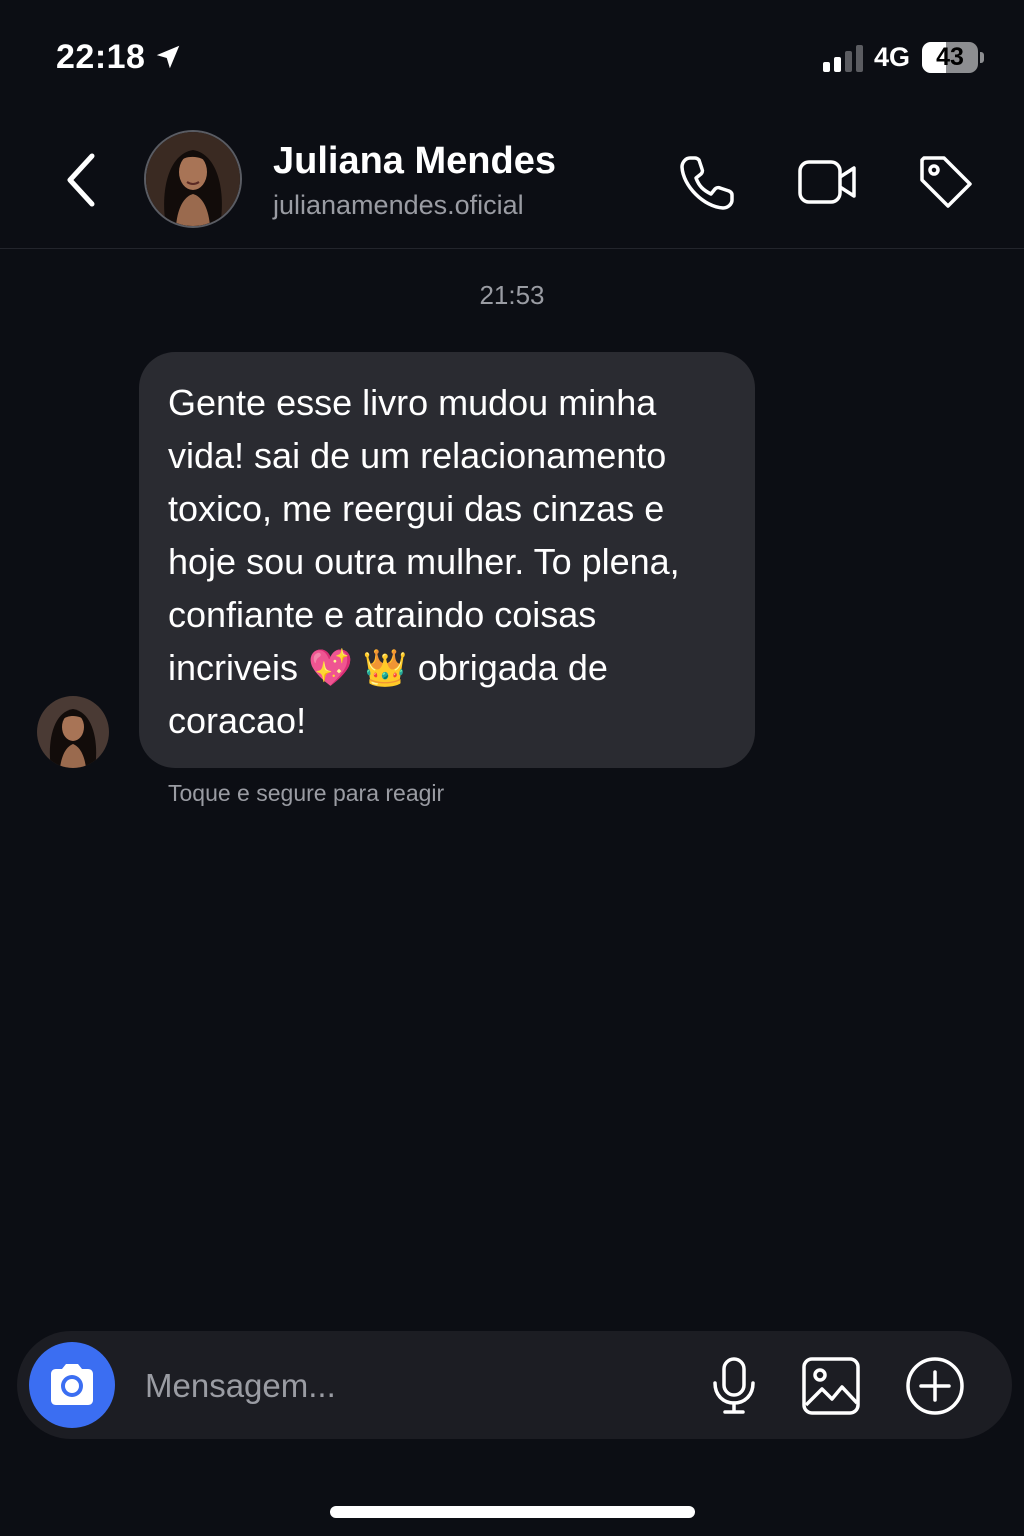 Image resolution: width=1024 pixels, height=1536 pixels. I want to click on sender-avatar, so click(73, 732).